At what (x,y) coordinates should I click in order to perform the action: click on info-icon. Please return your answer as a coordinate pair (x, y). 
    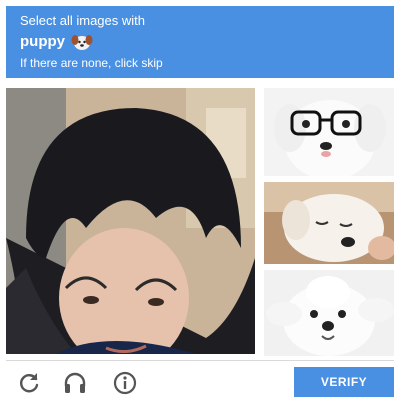
    Looking at the image, I should click on (125, 383).